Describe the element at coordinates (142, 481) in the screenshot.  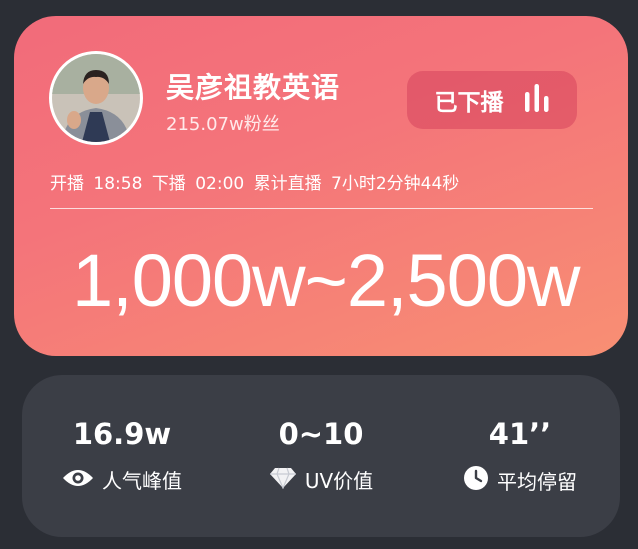
I see `stat-label: 人气峰值` at that location.